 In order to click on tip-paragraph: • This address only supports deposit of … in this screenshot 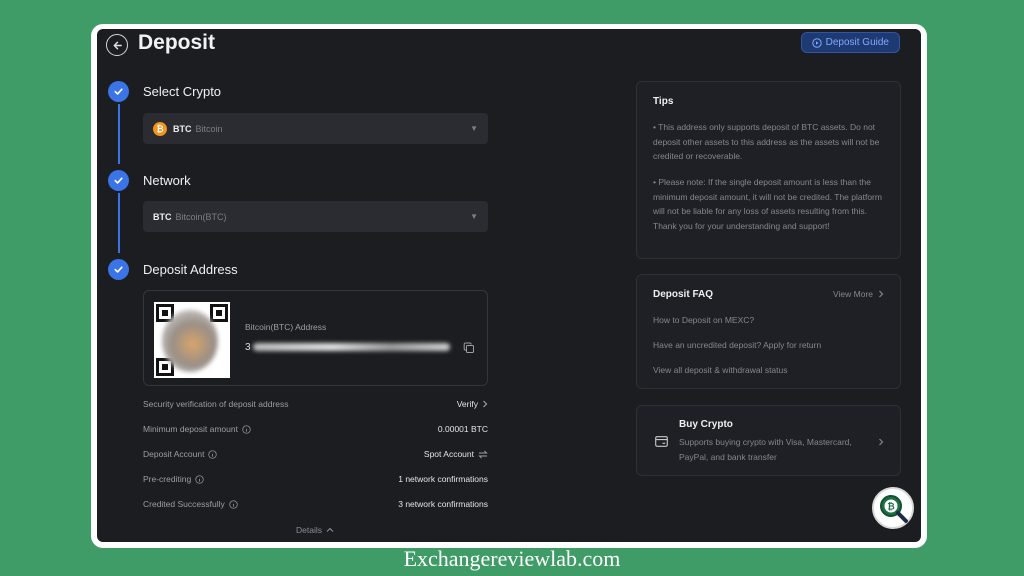, I will do `click(766, 141)`.